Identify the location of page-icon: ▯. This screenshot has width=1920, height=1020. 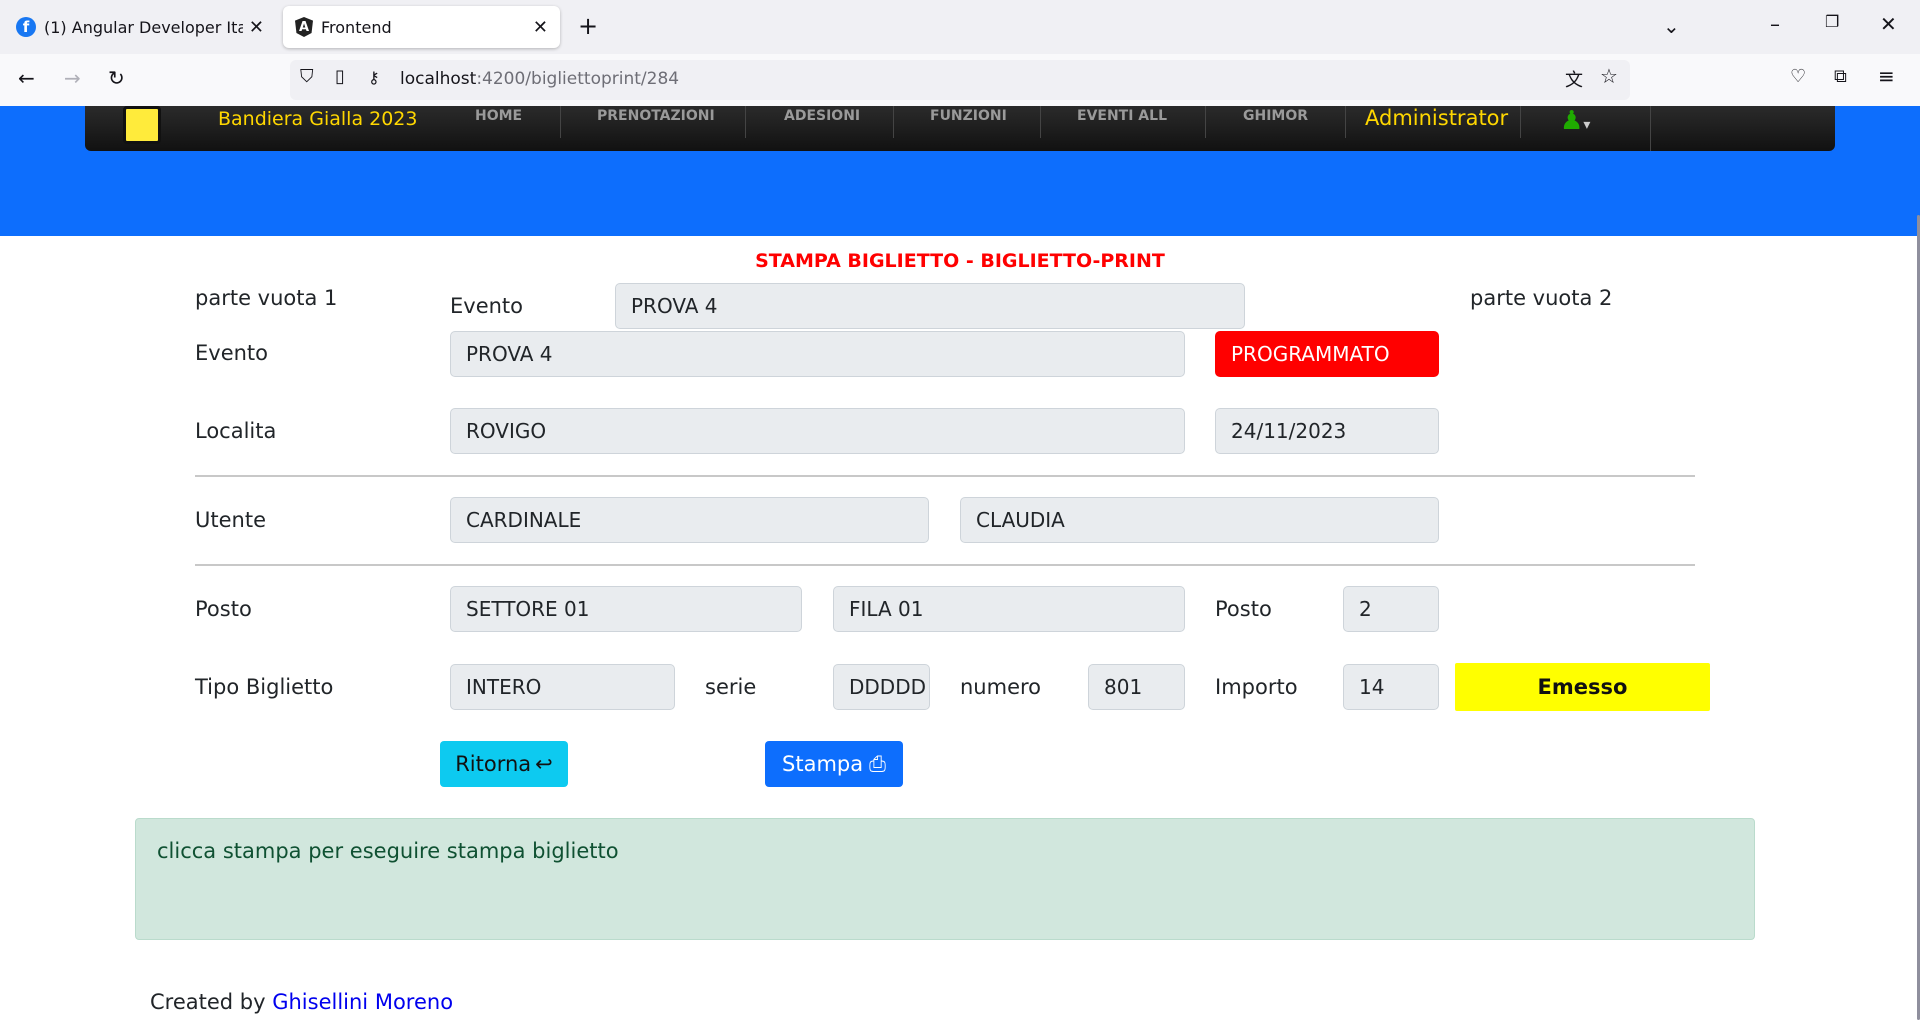
(340, 76).